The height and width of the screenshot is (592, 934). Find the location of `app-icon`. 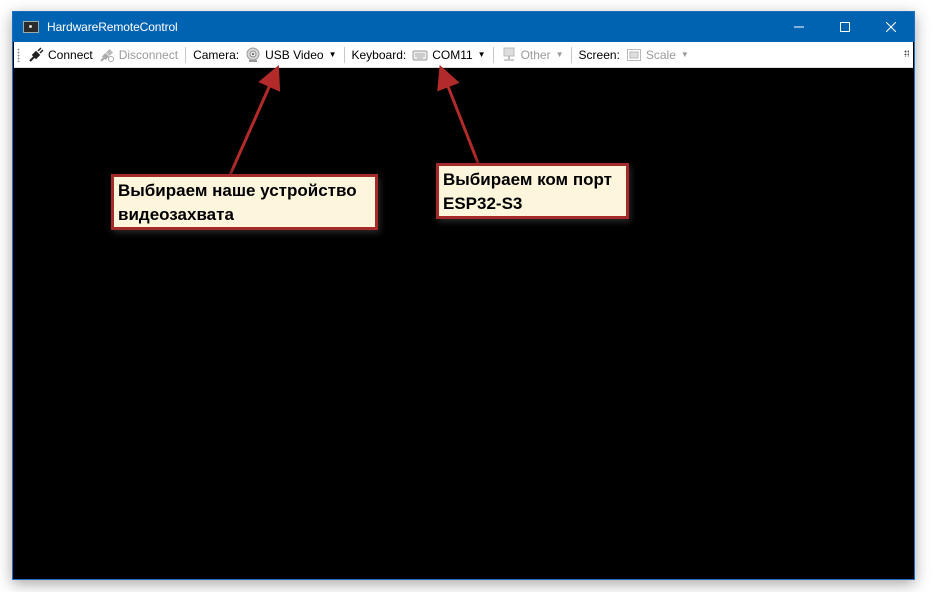

app-icon is located at coordinates (31, 27).